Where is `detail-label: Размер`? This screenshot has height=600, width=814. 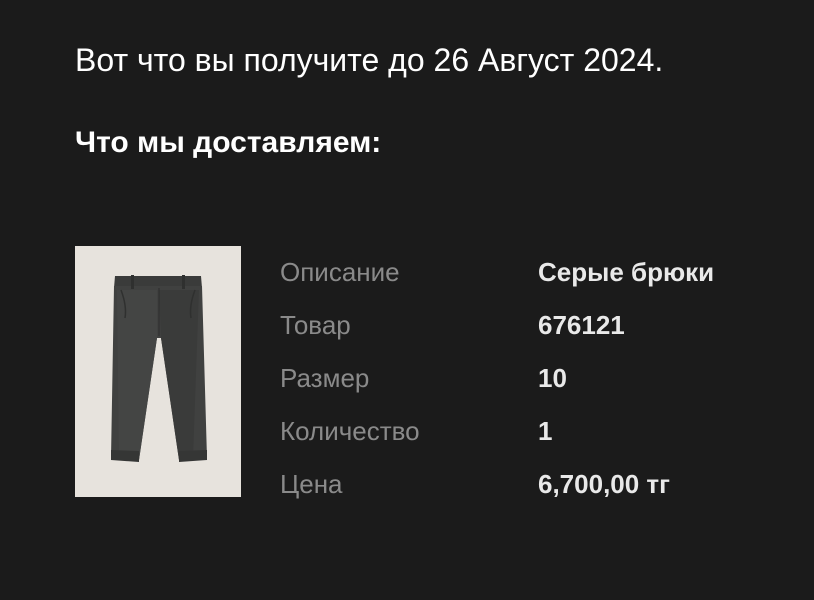
detail-label: Размер is located at coordinates (325, 378).